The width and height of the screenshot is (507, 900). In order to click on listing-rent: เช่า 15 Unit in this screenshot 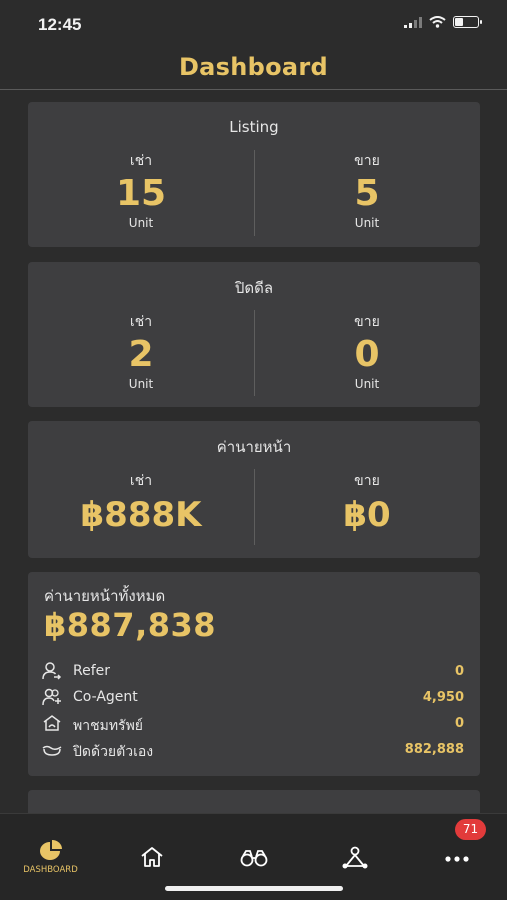, I will do `click(141, 190)`.